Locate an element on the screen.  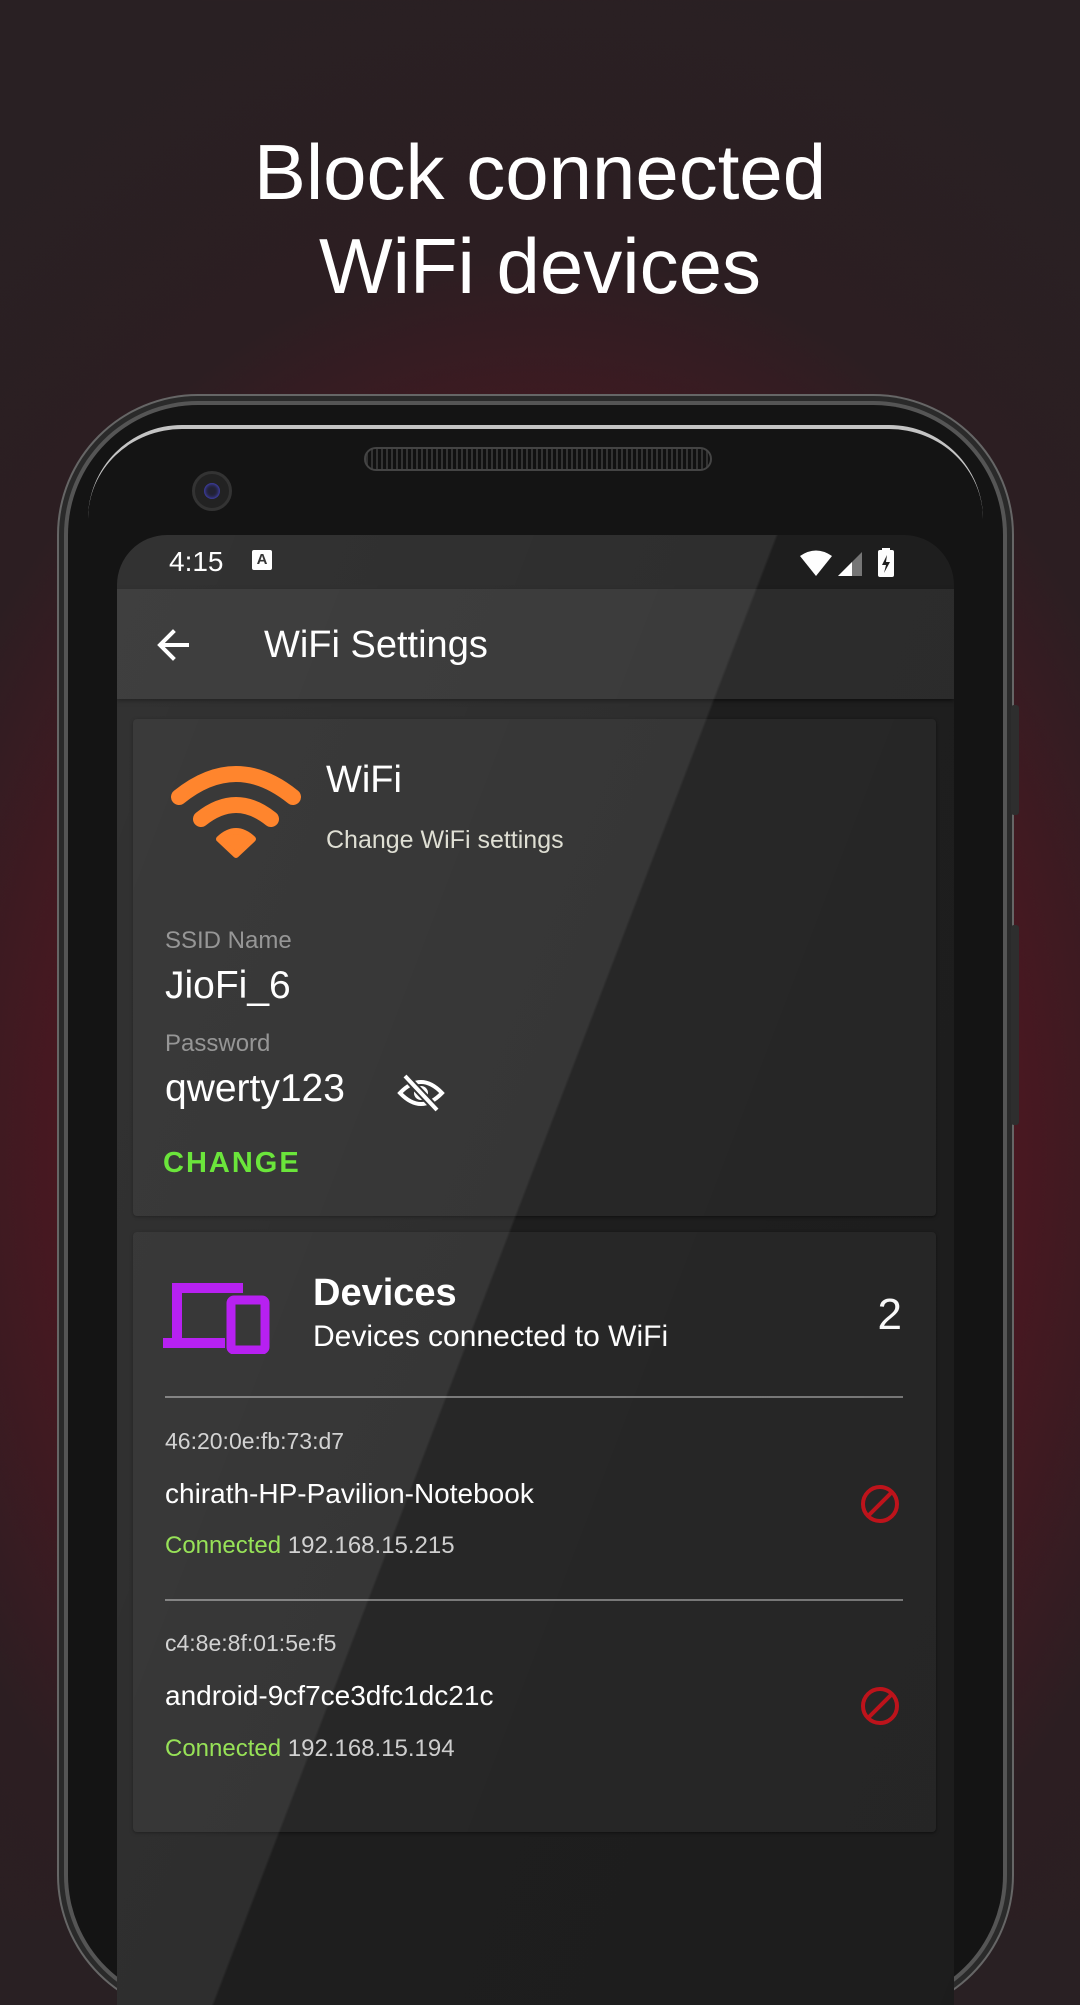
password-value: qwerty123 is located at coordinates (255, 1088).